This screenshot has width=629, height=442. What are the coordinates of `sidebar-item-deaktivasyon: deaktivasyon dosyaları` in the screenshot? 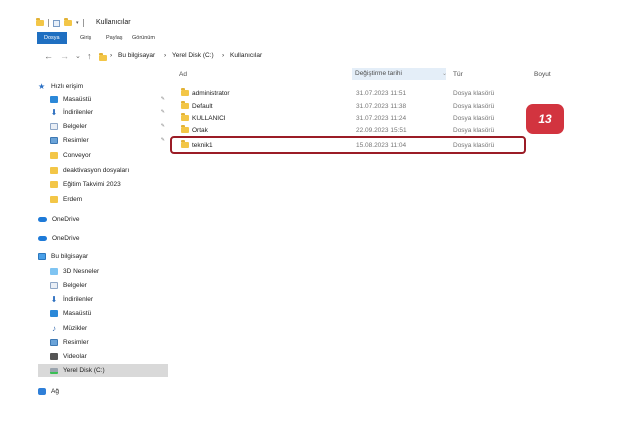 It's located at (109, 170).